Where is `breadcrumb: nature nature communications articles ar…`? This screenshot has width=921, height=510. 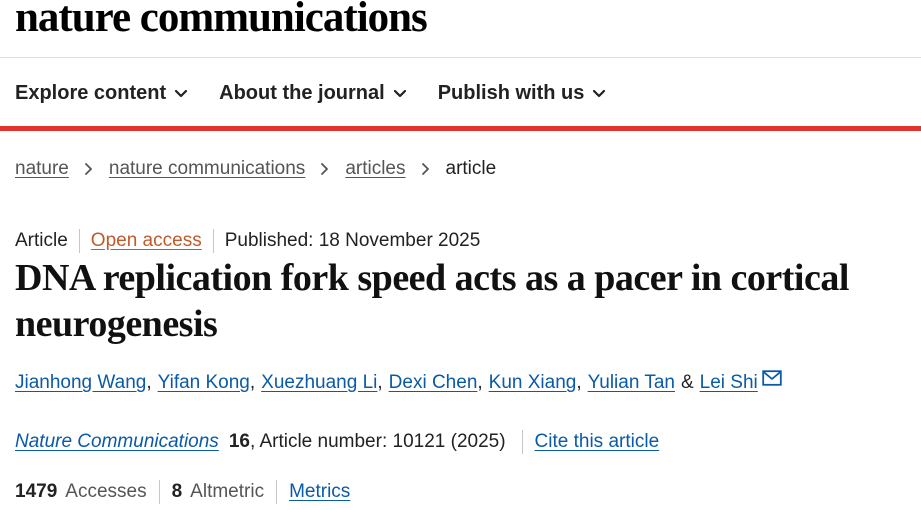 breadcrumb: nature nature communications articles ar… is located at coordinates (255, 169).